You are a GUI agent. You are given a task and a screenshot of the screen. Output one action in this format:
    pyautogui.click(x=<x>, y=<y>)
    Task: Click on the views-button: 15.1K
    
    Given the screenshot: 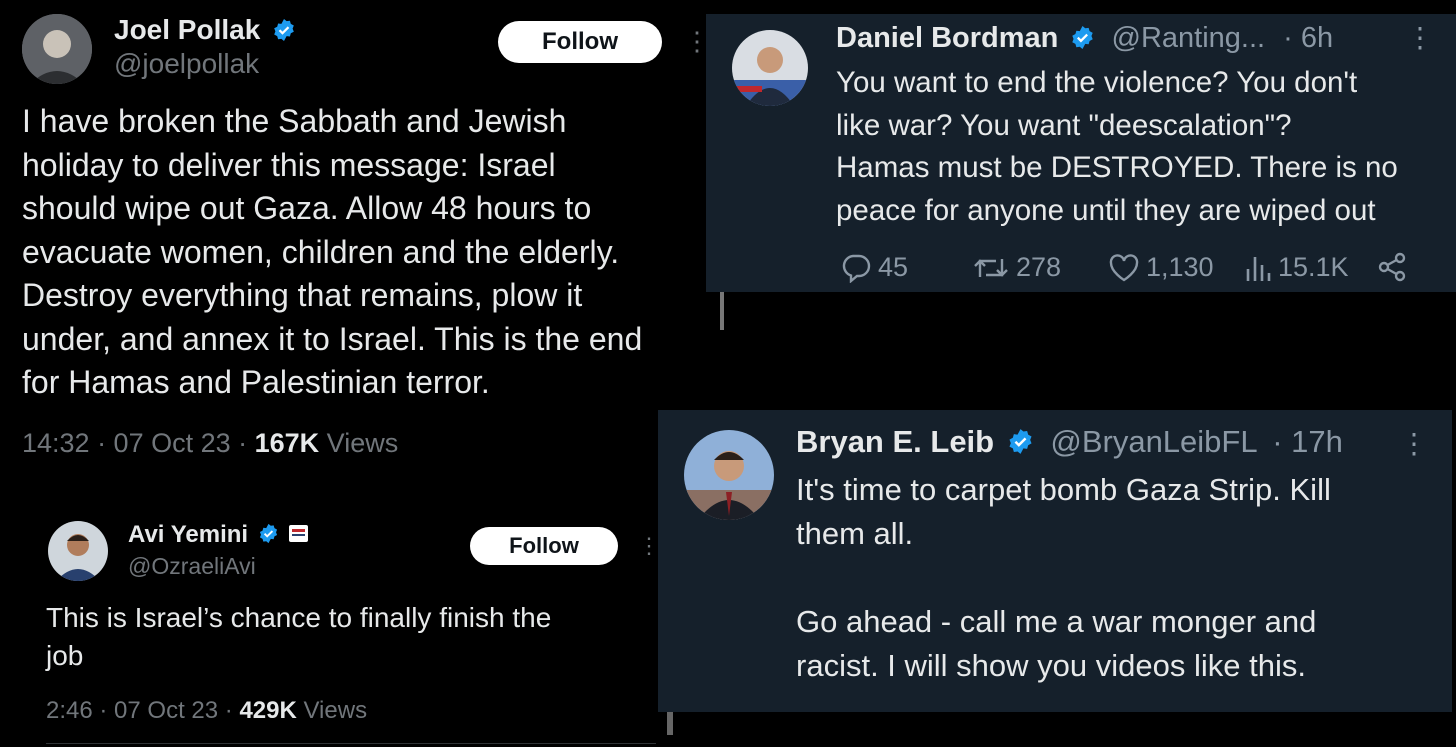 What is the action you would take?
    pyautogui.click(x=1296, y=267)
    